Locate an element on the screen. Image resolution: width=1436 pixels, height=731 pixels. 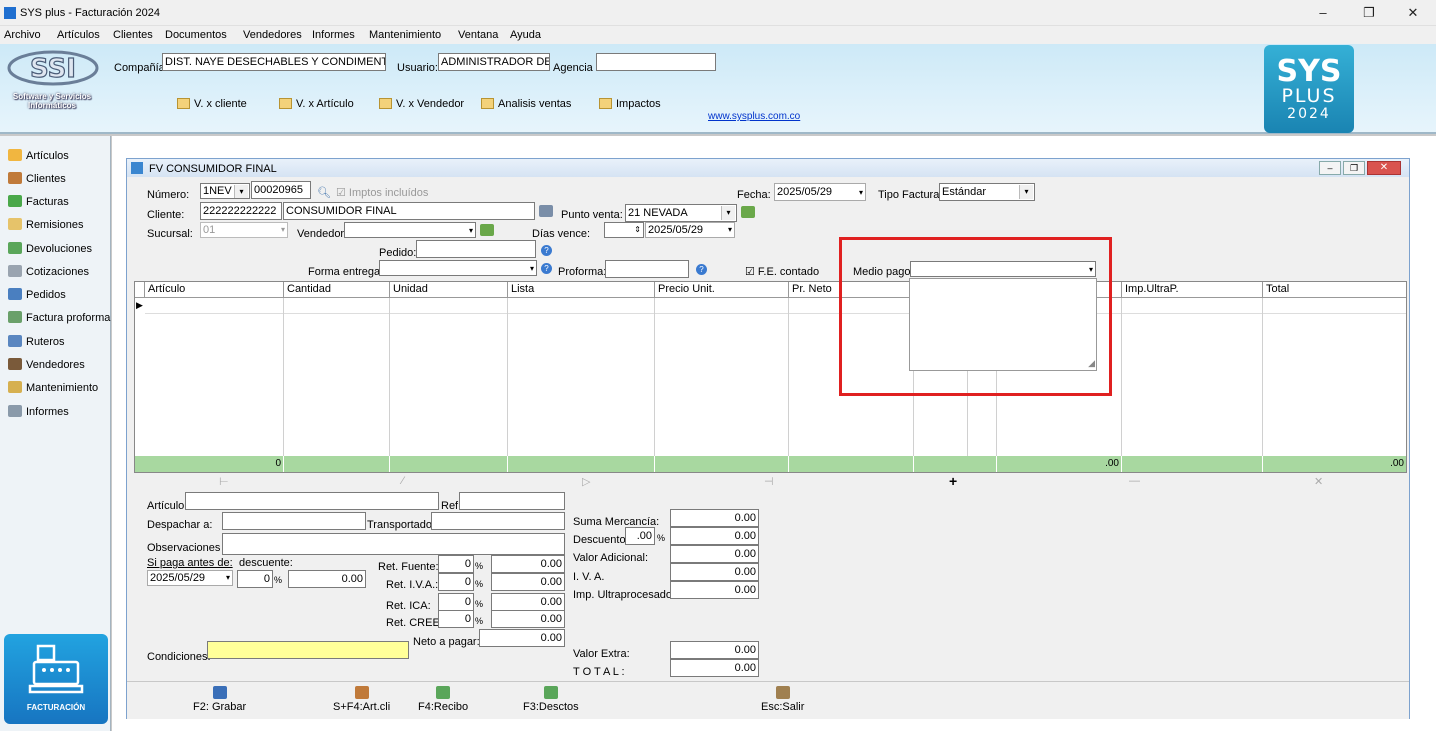
desc-value-field: 0.00 is located at coordinates (327, 579).